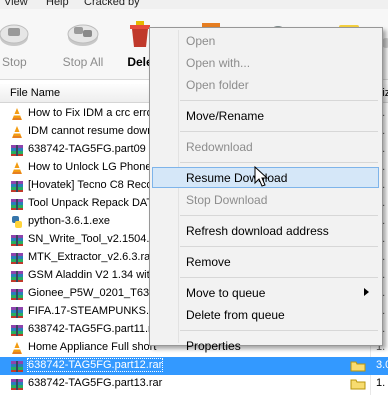 The image size is (388, 395). Describe the element at coordinates (235, 315) in the screenshot. I see `menu-item-label: Delete from queue` at that location.